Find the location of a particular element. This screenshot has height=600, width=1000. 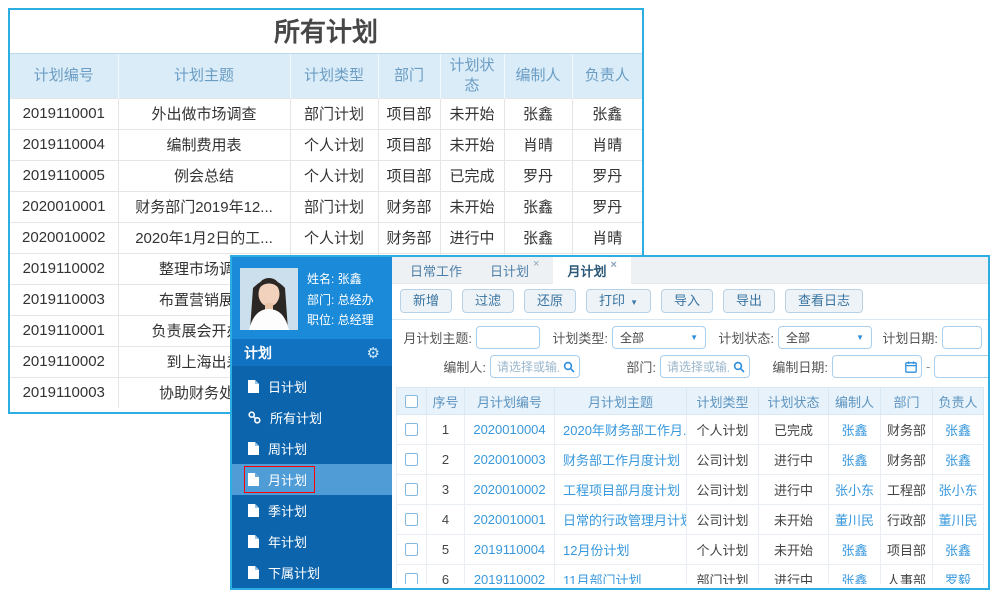

select-all-checkbox is located at coordinates (411, 401).